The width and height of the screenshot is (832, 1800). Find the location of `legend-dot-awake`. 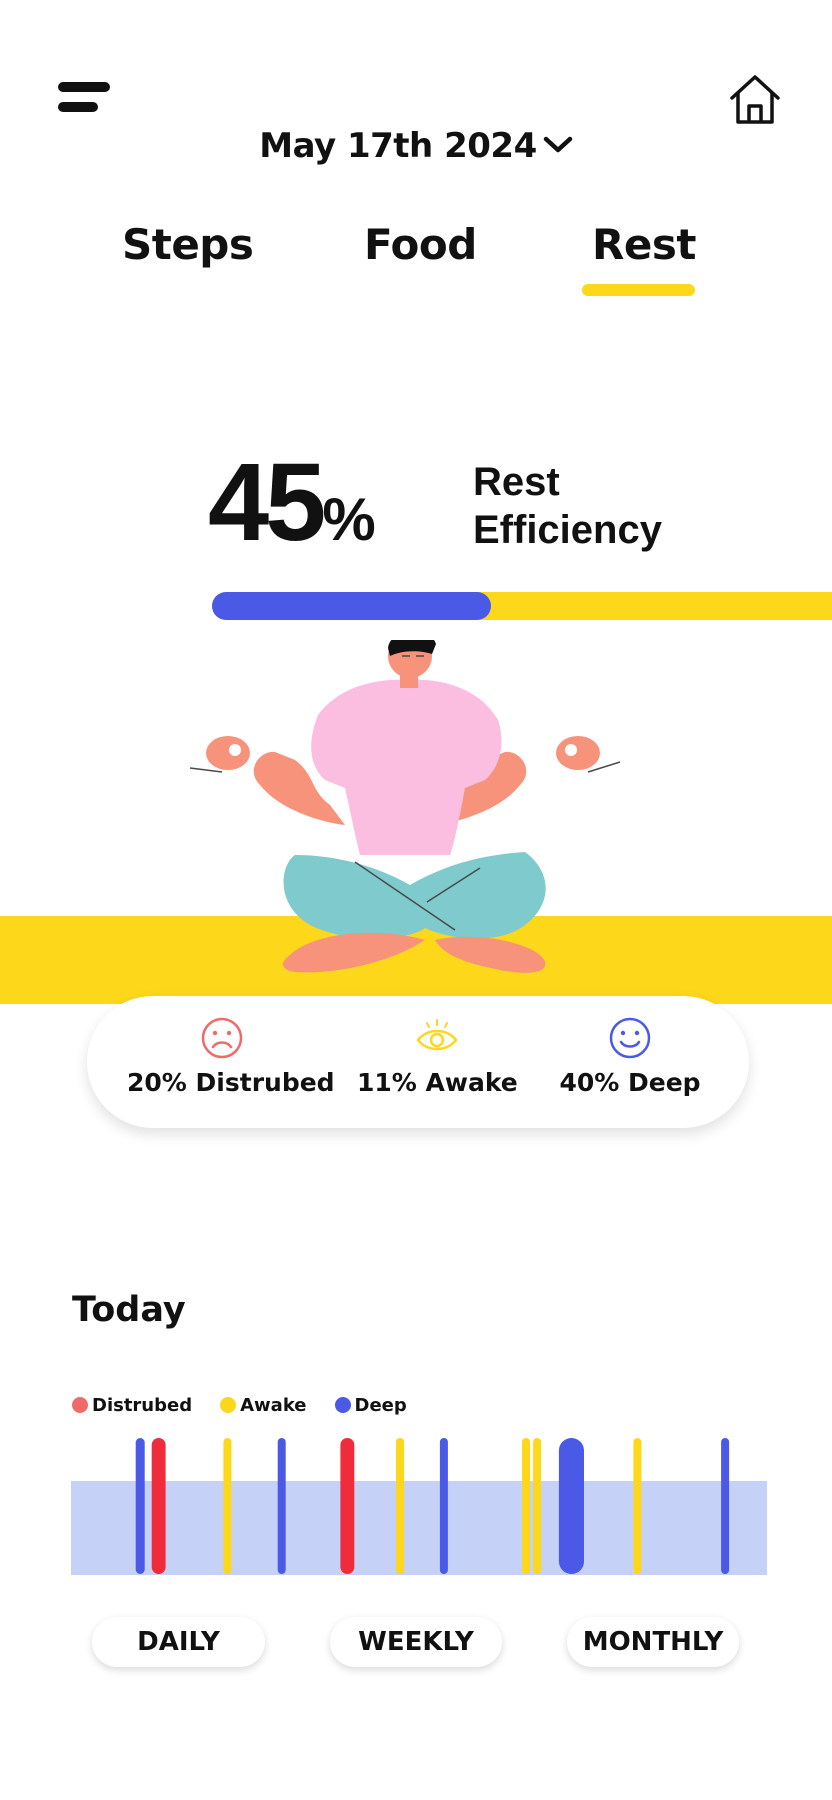

legend-dot-awake is located at coordinates (228, 1405).